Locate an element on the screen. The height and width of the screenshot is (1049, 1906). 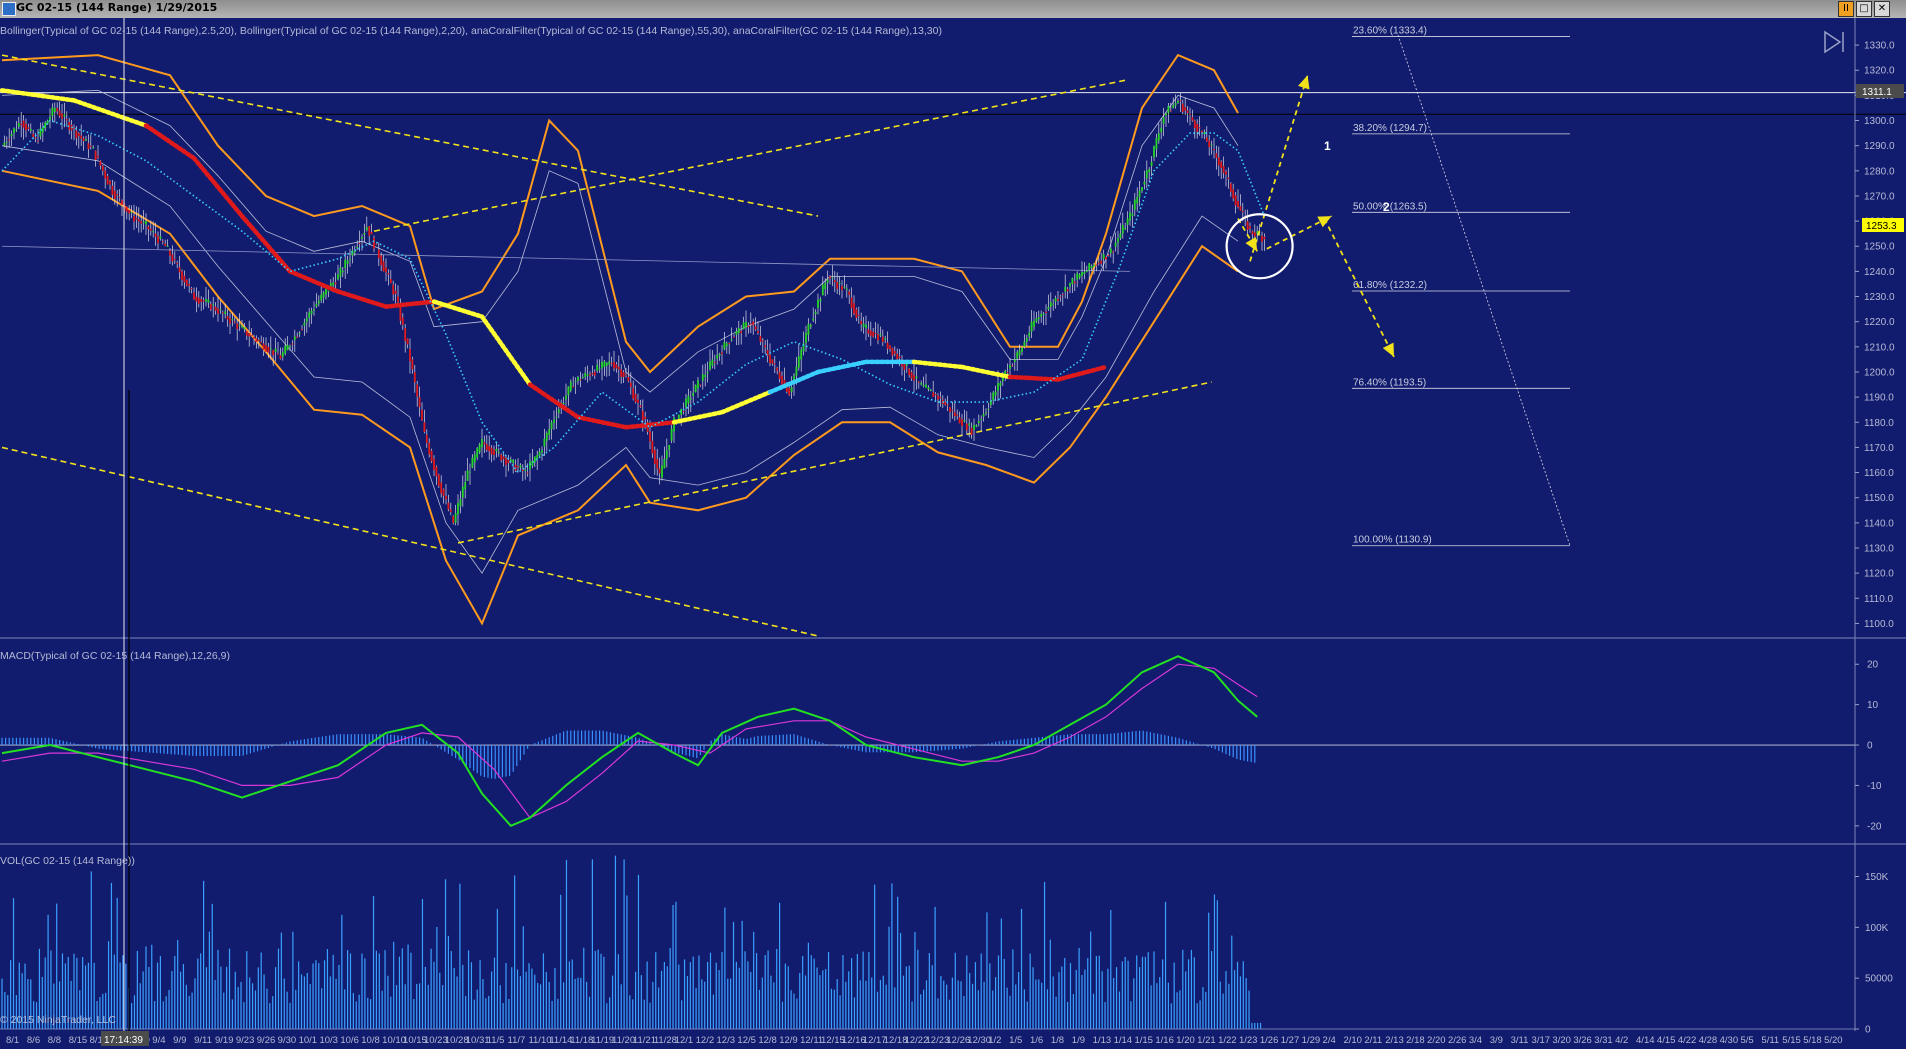
price-marker: 1311.1 is located at coordinates (1877, 92).